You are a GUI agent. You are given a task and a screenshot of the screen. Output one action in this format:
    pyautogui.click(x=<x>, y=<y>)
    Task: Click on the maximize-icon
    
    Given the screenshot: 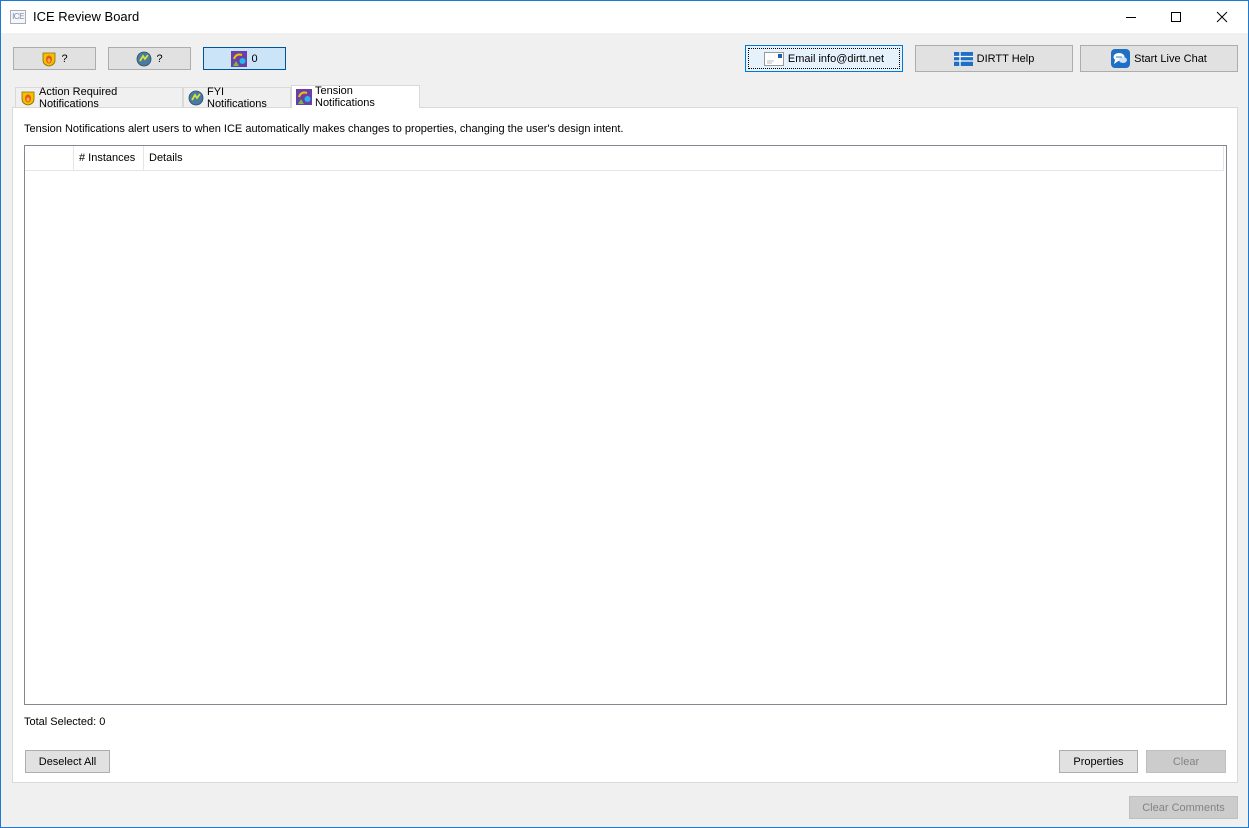 What is the action you would take?
    pyautogui.click(x=1176, y=17)
    